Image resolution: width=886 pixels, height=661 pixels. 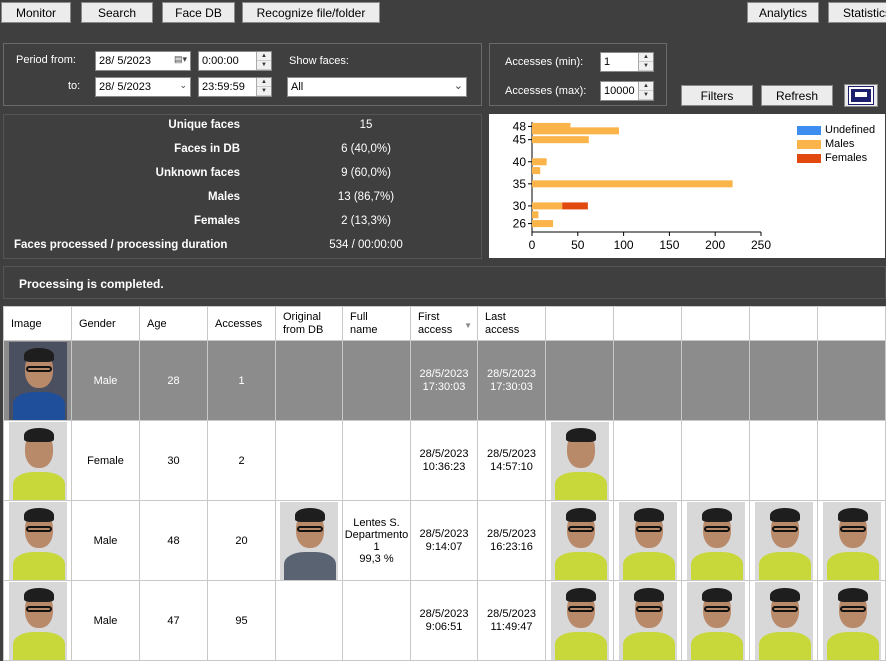 What do you see at coordinates (377, 87) in the screenshot?
I see `show-faces-select: All ⌄` at bounding box center [377, 87].